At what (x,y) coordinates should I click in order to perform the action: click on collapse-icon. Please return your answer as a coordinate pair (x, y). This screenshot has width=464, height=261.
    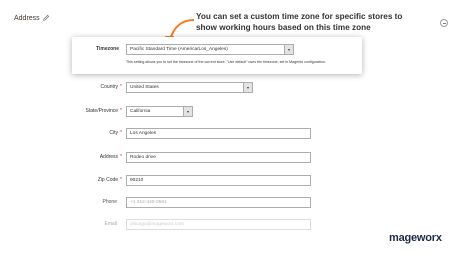
    Looking at the image, I should click on (444, 23).